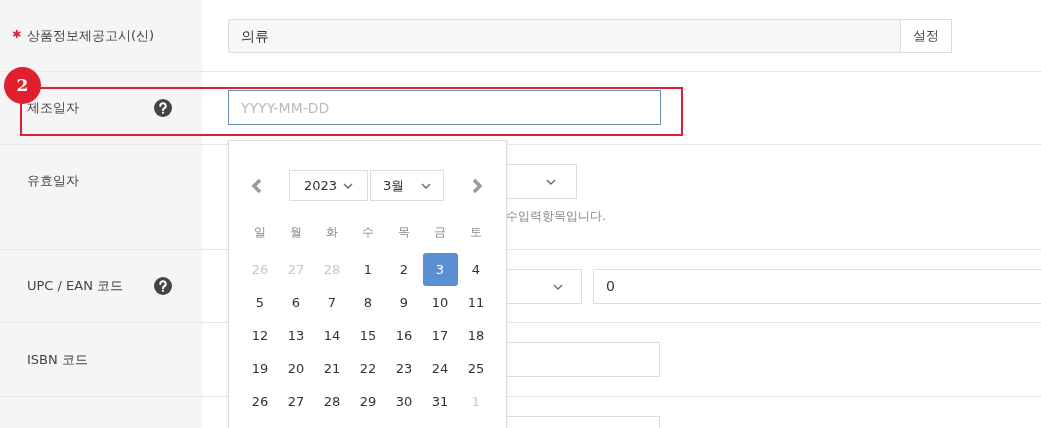  I want to click on day-cell: 29, so click(368, 401).